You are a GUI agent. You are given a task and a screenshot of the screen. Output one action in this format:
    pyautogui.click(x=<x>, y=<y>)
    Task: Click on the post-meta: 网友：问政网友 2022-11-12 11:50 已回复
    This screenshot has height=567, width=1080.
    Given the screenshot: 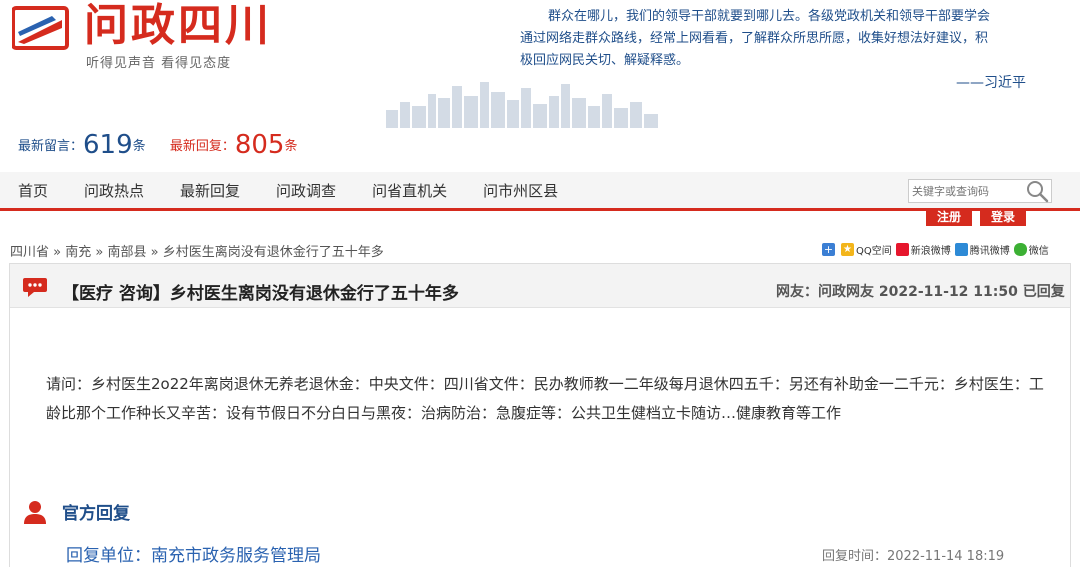 What is the action you would take?
    pyautogui.click(x=920, y=292)
    